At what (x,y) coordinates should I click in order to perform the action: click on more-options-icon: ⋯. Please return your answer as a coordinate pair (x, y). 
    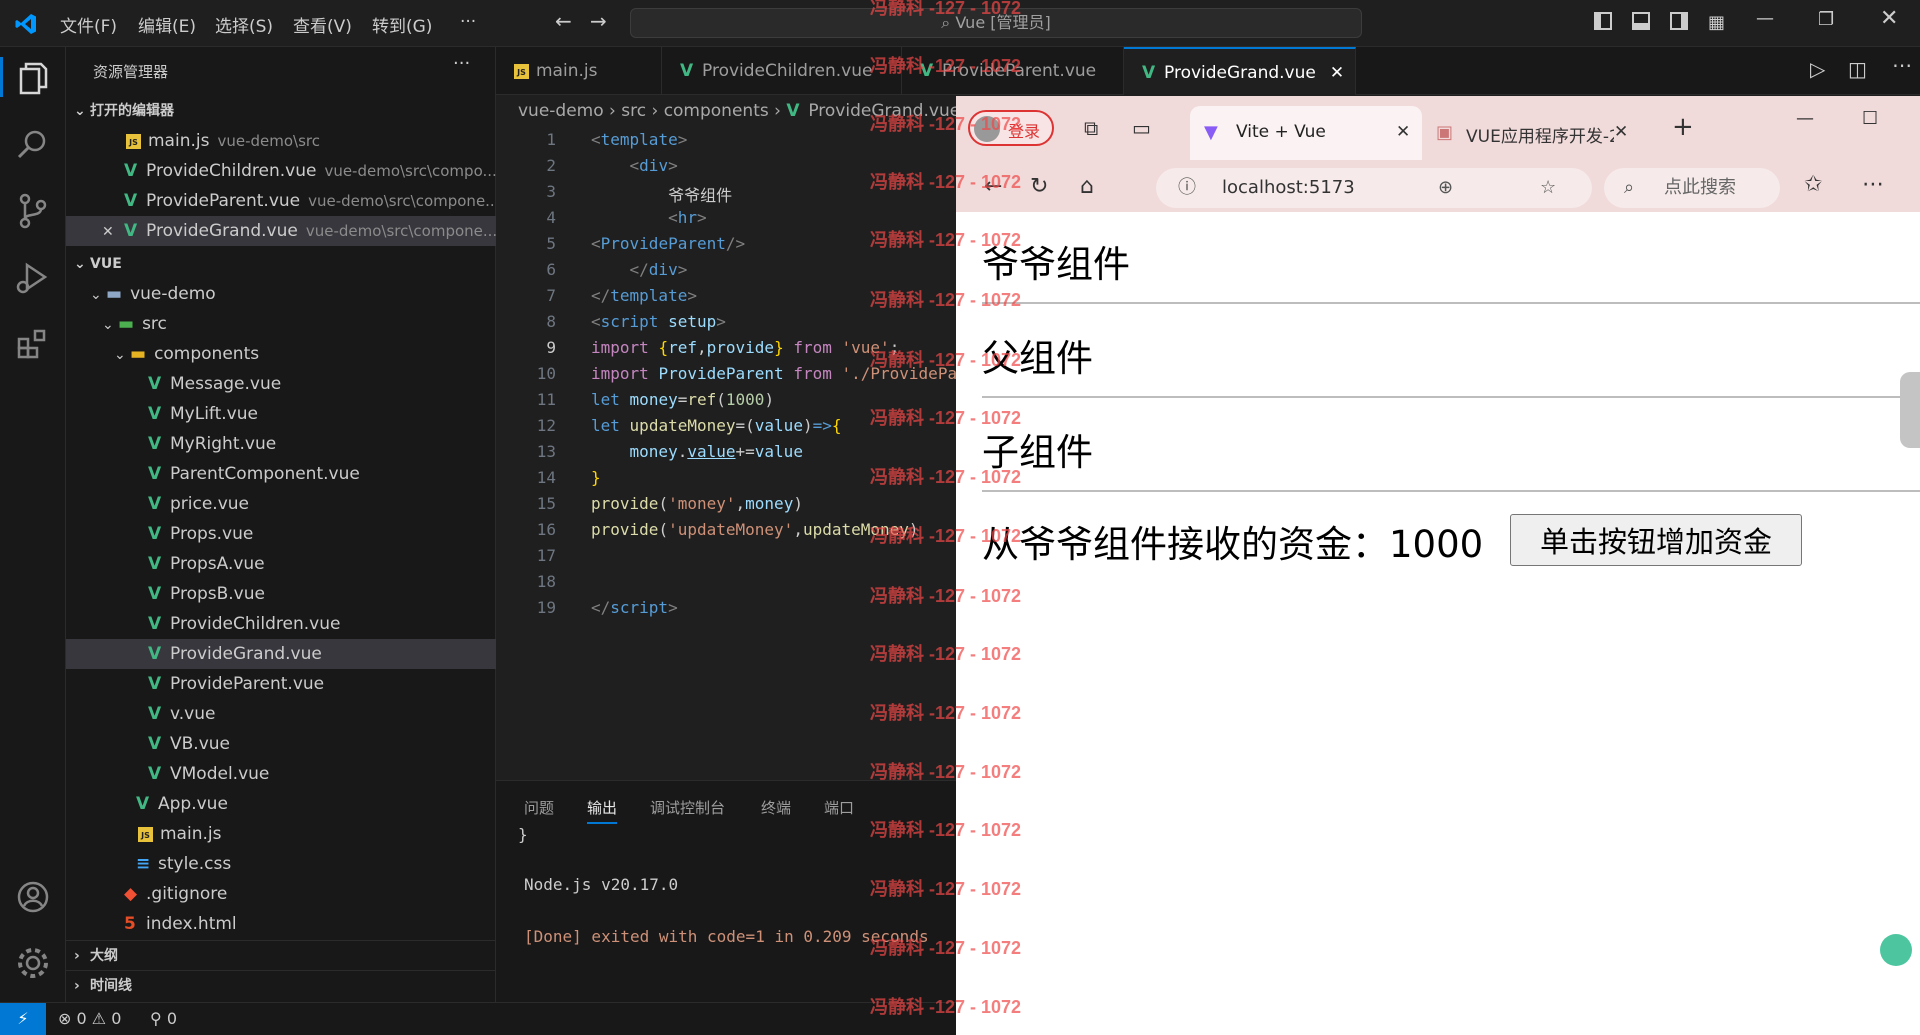
    Looking at the image, I should click on (1873, 184).